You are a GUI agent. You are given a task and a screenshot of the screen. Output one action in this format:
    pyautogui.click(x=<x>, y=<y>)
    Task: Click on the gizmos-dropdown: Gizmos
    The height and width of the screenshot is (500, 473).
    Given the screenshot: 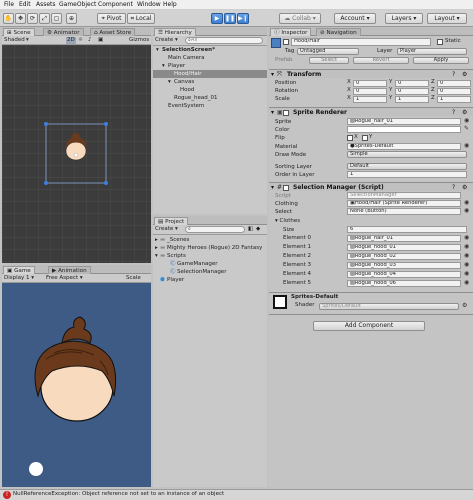 What is the action you would take?
    pyautogui.click(x=139, y=40)
    